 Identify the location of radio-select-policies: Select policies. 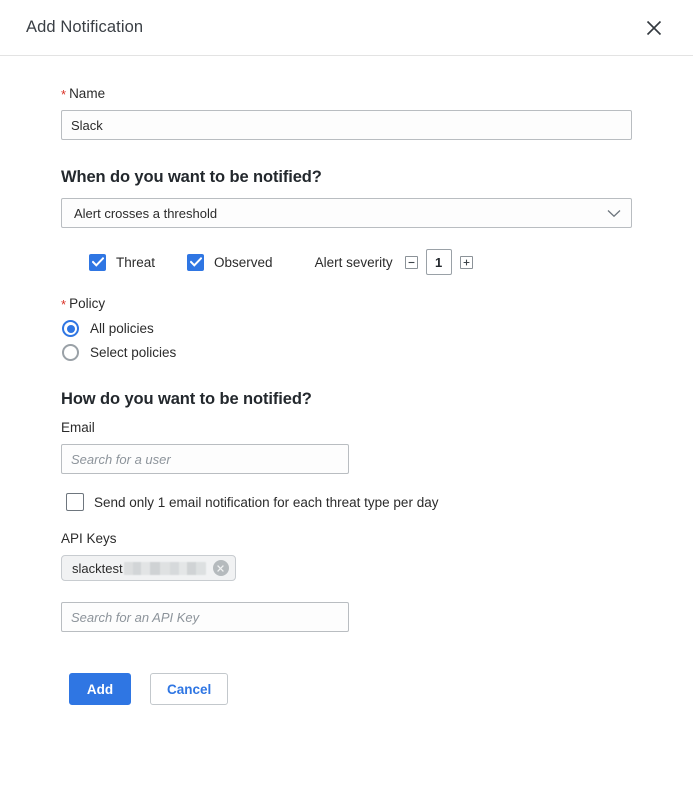
(346, 352).